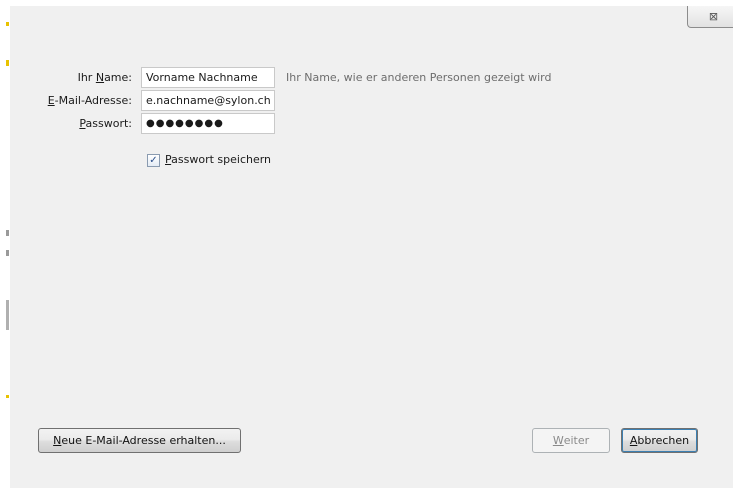  Describe the element at coordinates (89, 100) in the screenshot. I see `email-label: E-Mail-Adresse:` at that location.